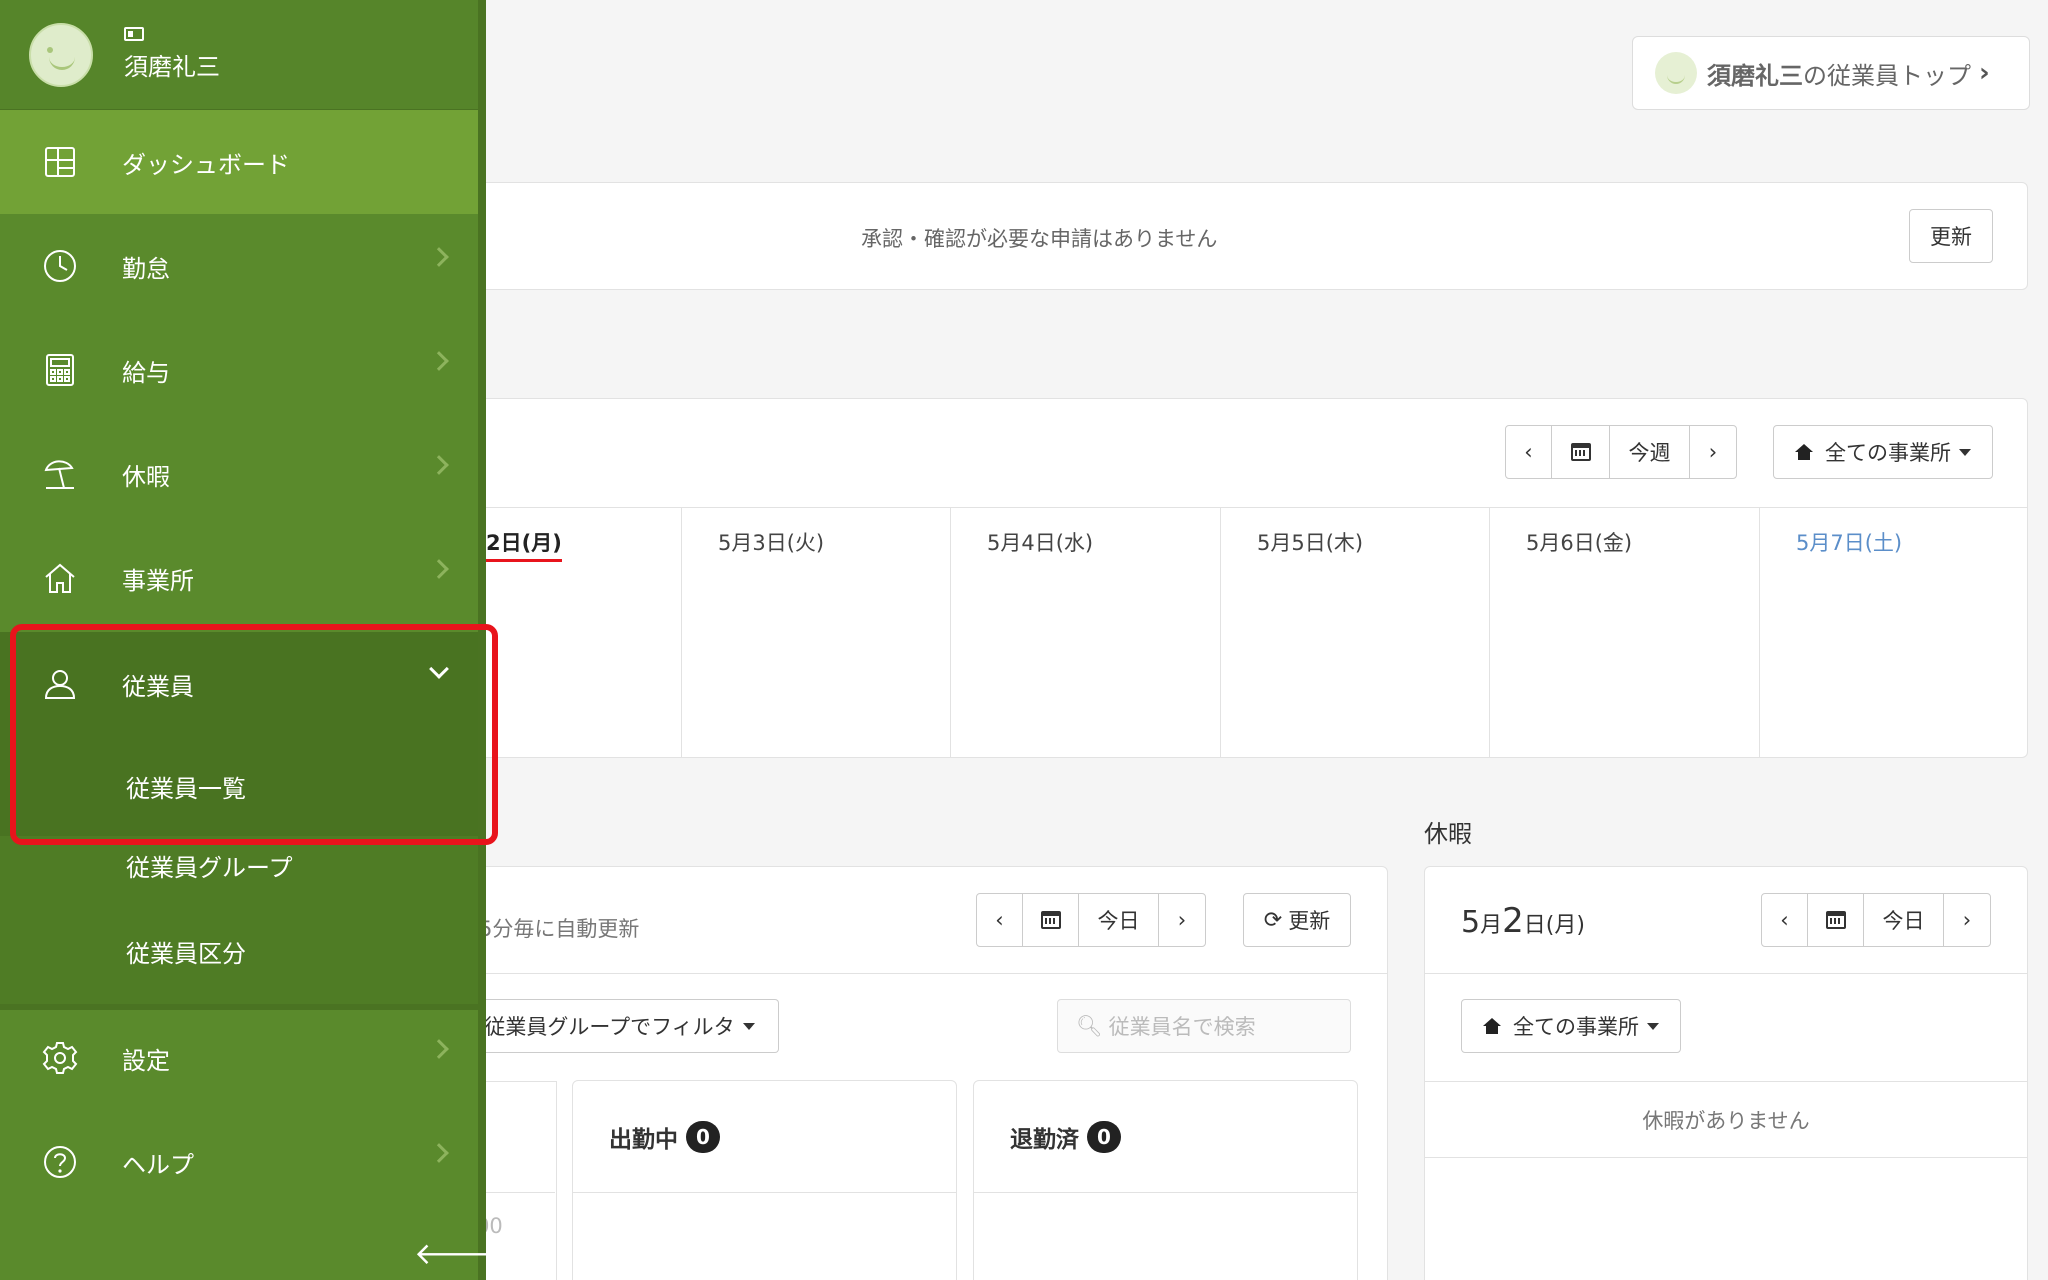  What do you see at coordinates (60, 266) in the screenshot?
I see `clock-icon` at bounding box center [60, 266].